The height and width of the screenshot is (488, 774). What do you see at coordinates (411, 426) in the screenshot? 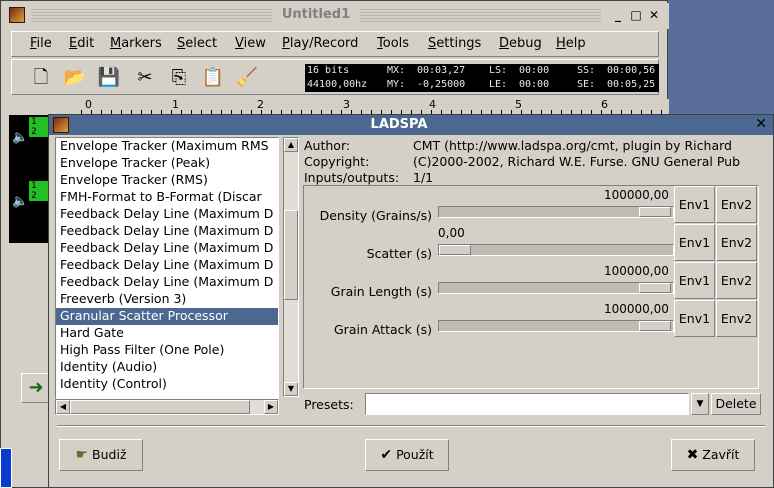
I see `separator` at bounding box center [411, 426].